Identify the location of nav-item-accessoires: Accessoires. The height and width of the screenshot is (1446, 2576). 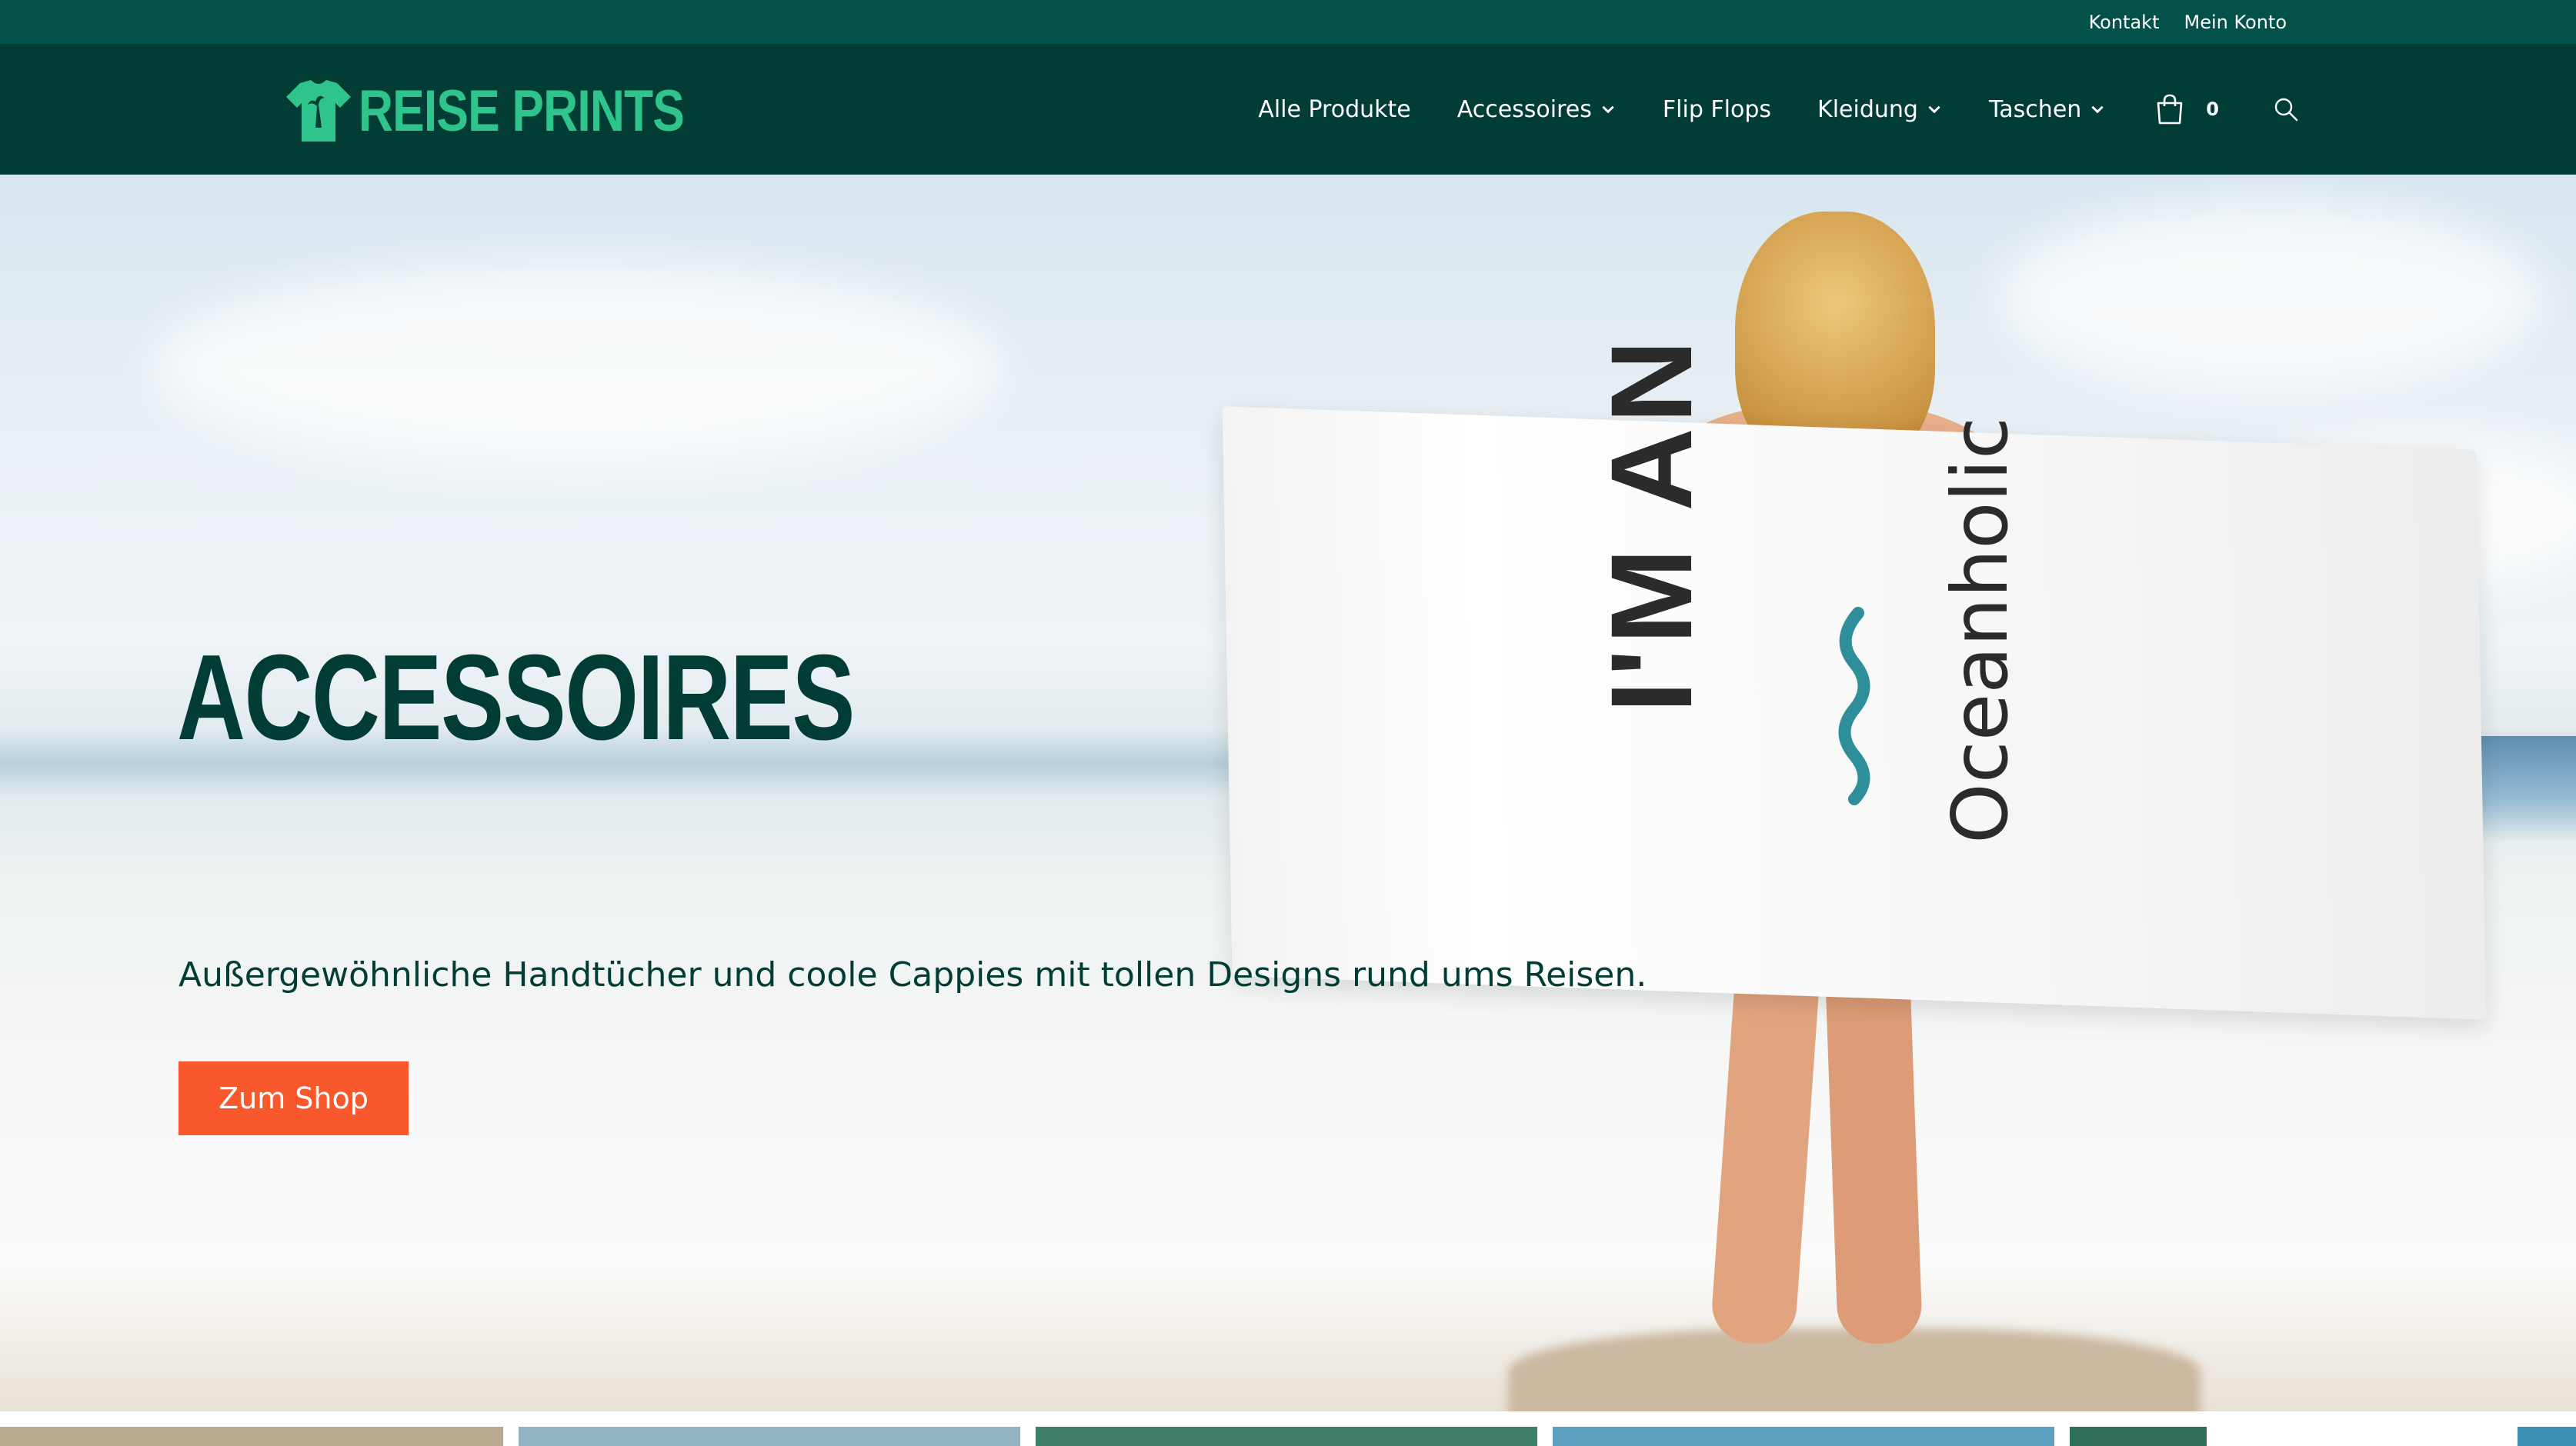
(1537, 109).